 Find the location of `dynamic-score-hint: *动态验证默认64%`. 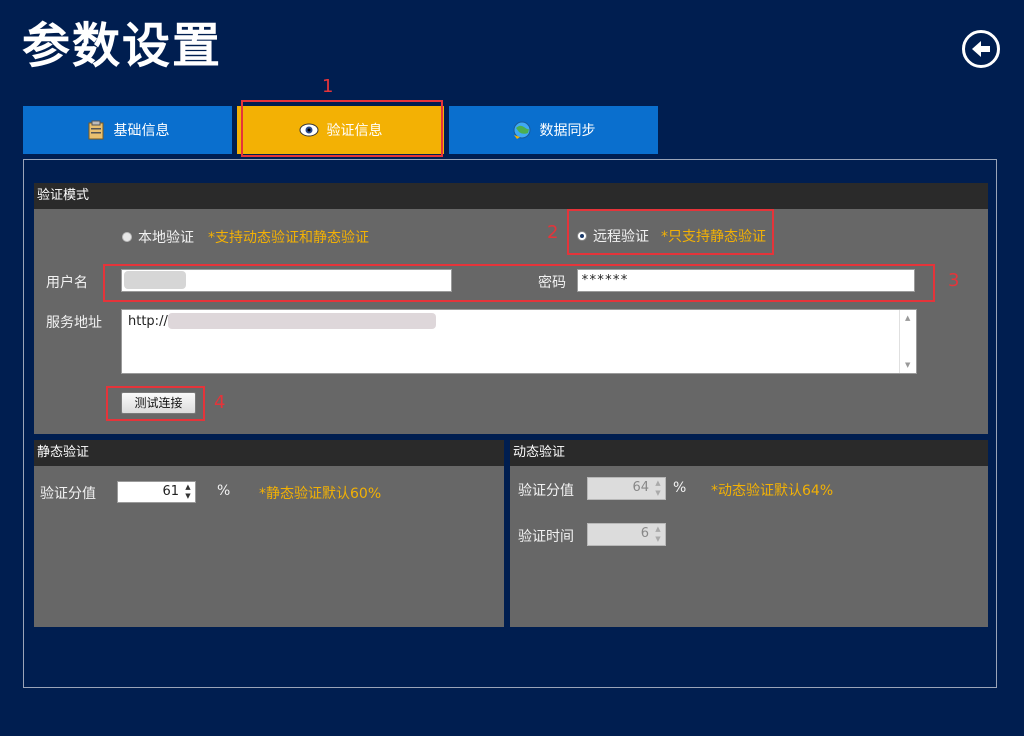

dynamic-score-hint: *动态验证默认64% is located at coordinates (772, 491).